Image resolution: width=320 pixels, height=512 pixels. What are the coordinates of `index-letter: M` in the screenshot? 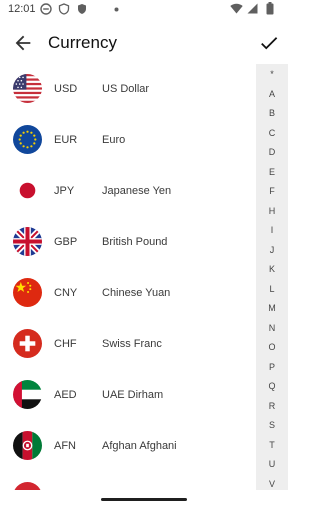 It's located at (272, 308).